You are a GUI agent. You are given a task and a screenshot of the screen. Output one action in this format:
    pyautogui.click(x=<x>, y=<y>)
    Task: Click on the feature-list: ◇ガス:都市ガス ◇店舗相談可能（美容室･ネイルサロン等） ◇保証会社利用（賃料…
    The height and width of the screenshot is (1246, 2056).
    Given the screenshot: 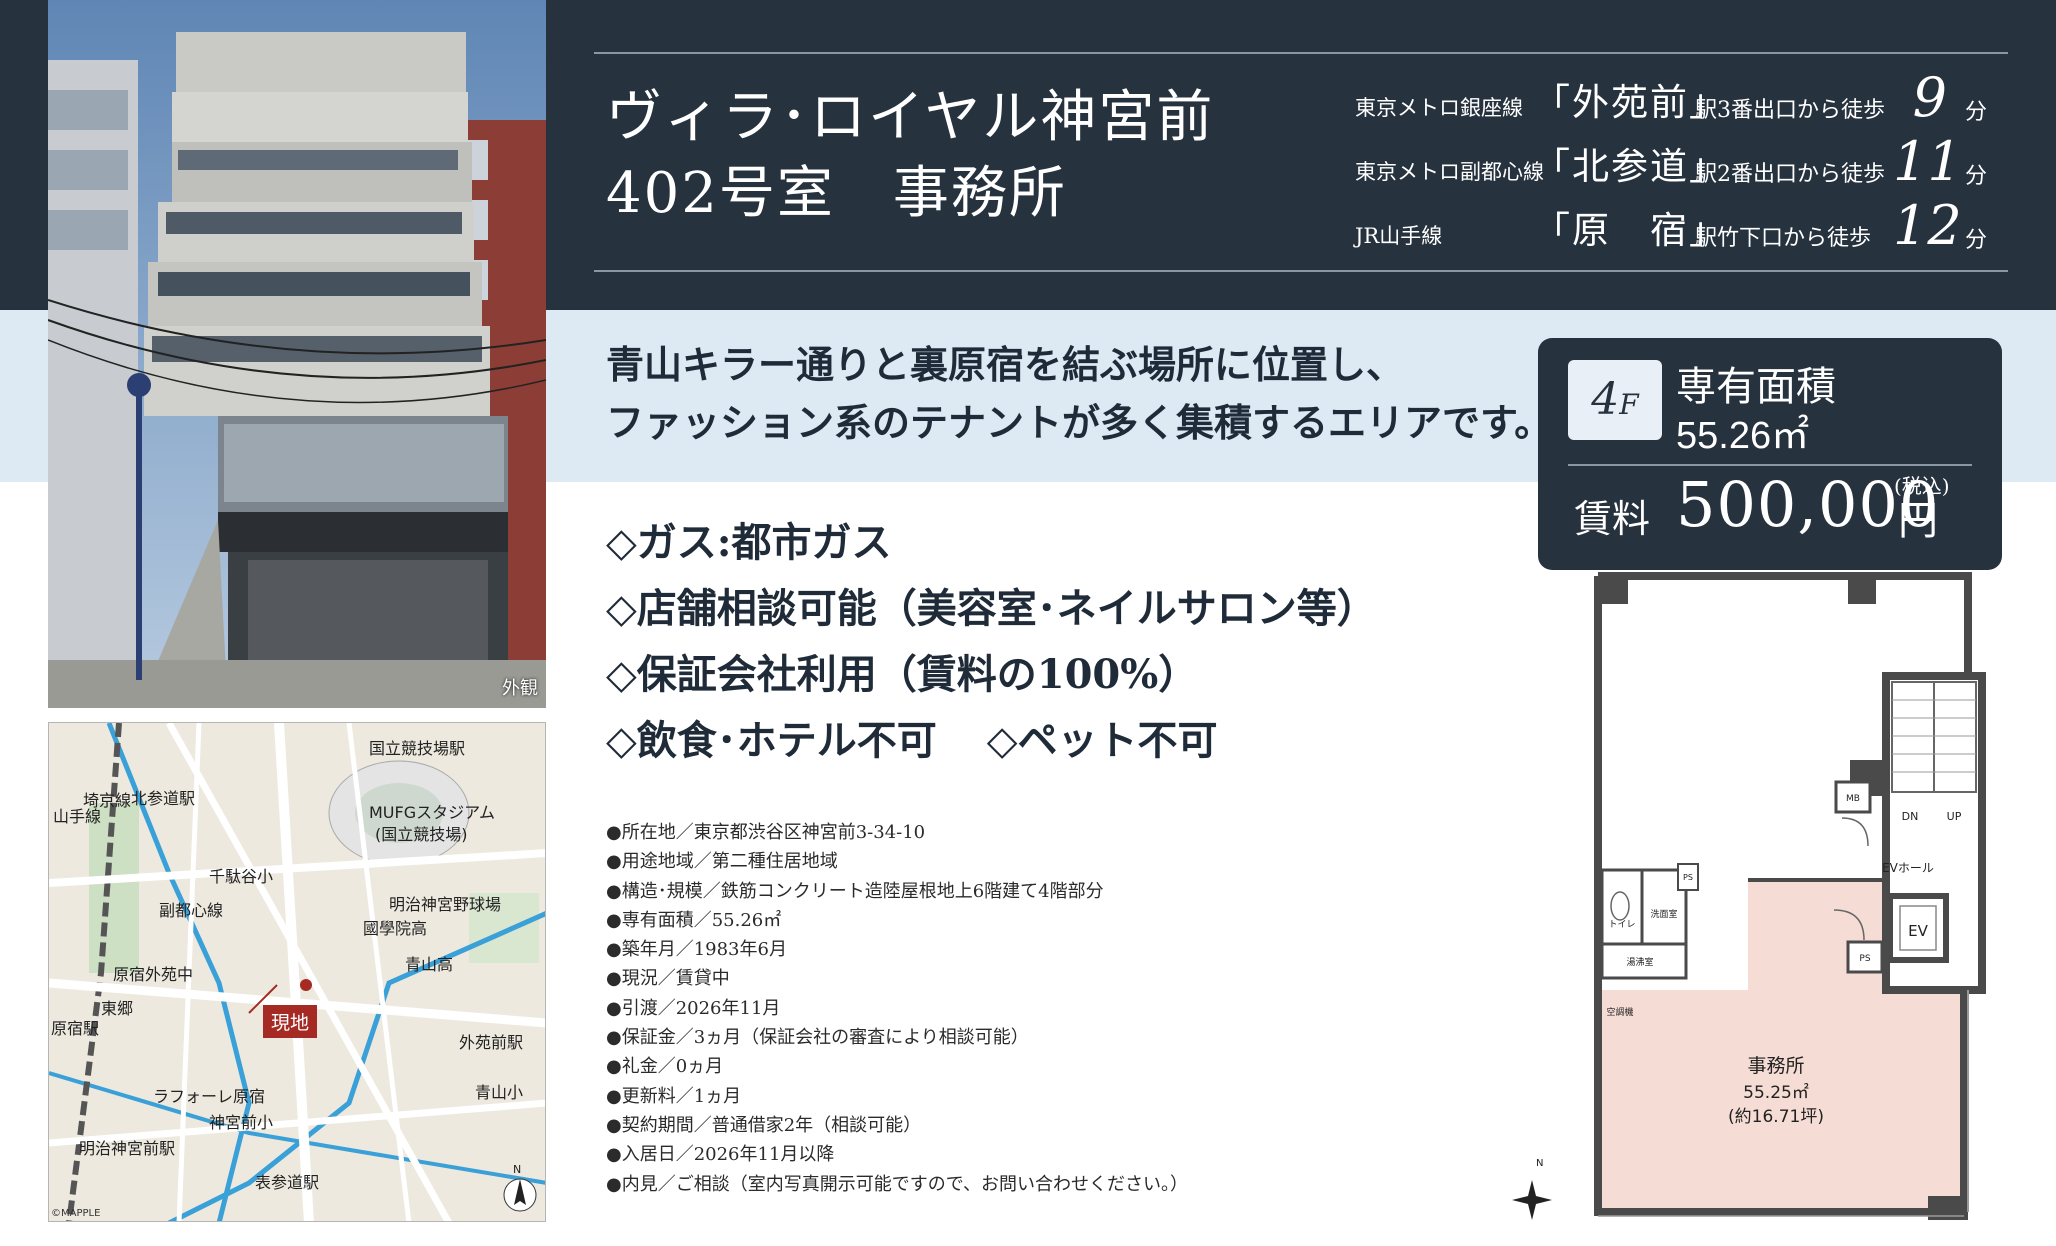 What is the action you would take?
    pyautogui.click(x=991, y=642)
    